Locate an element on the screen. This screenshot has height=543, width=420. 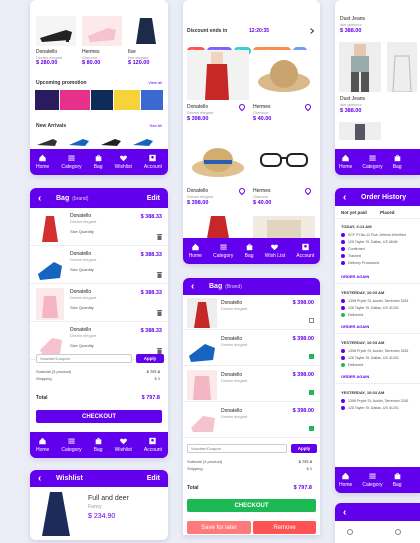
product-card: Hermes Glamour $ 80.00 is located at coordinates (102, 42).